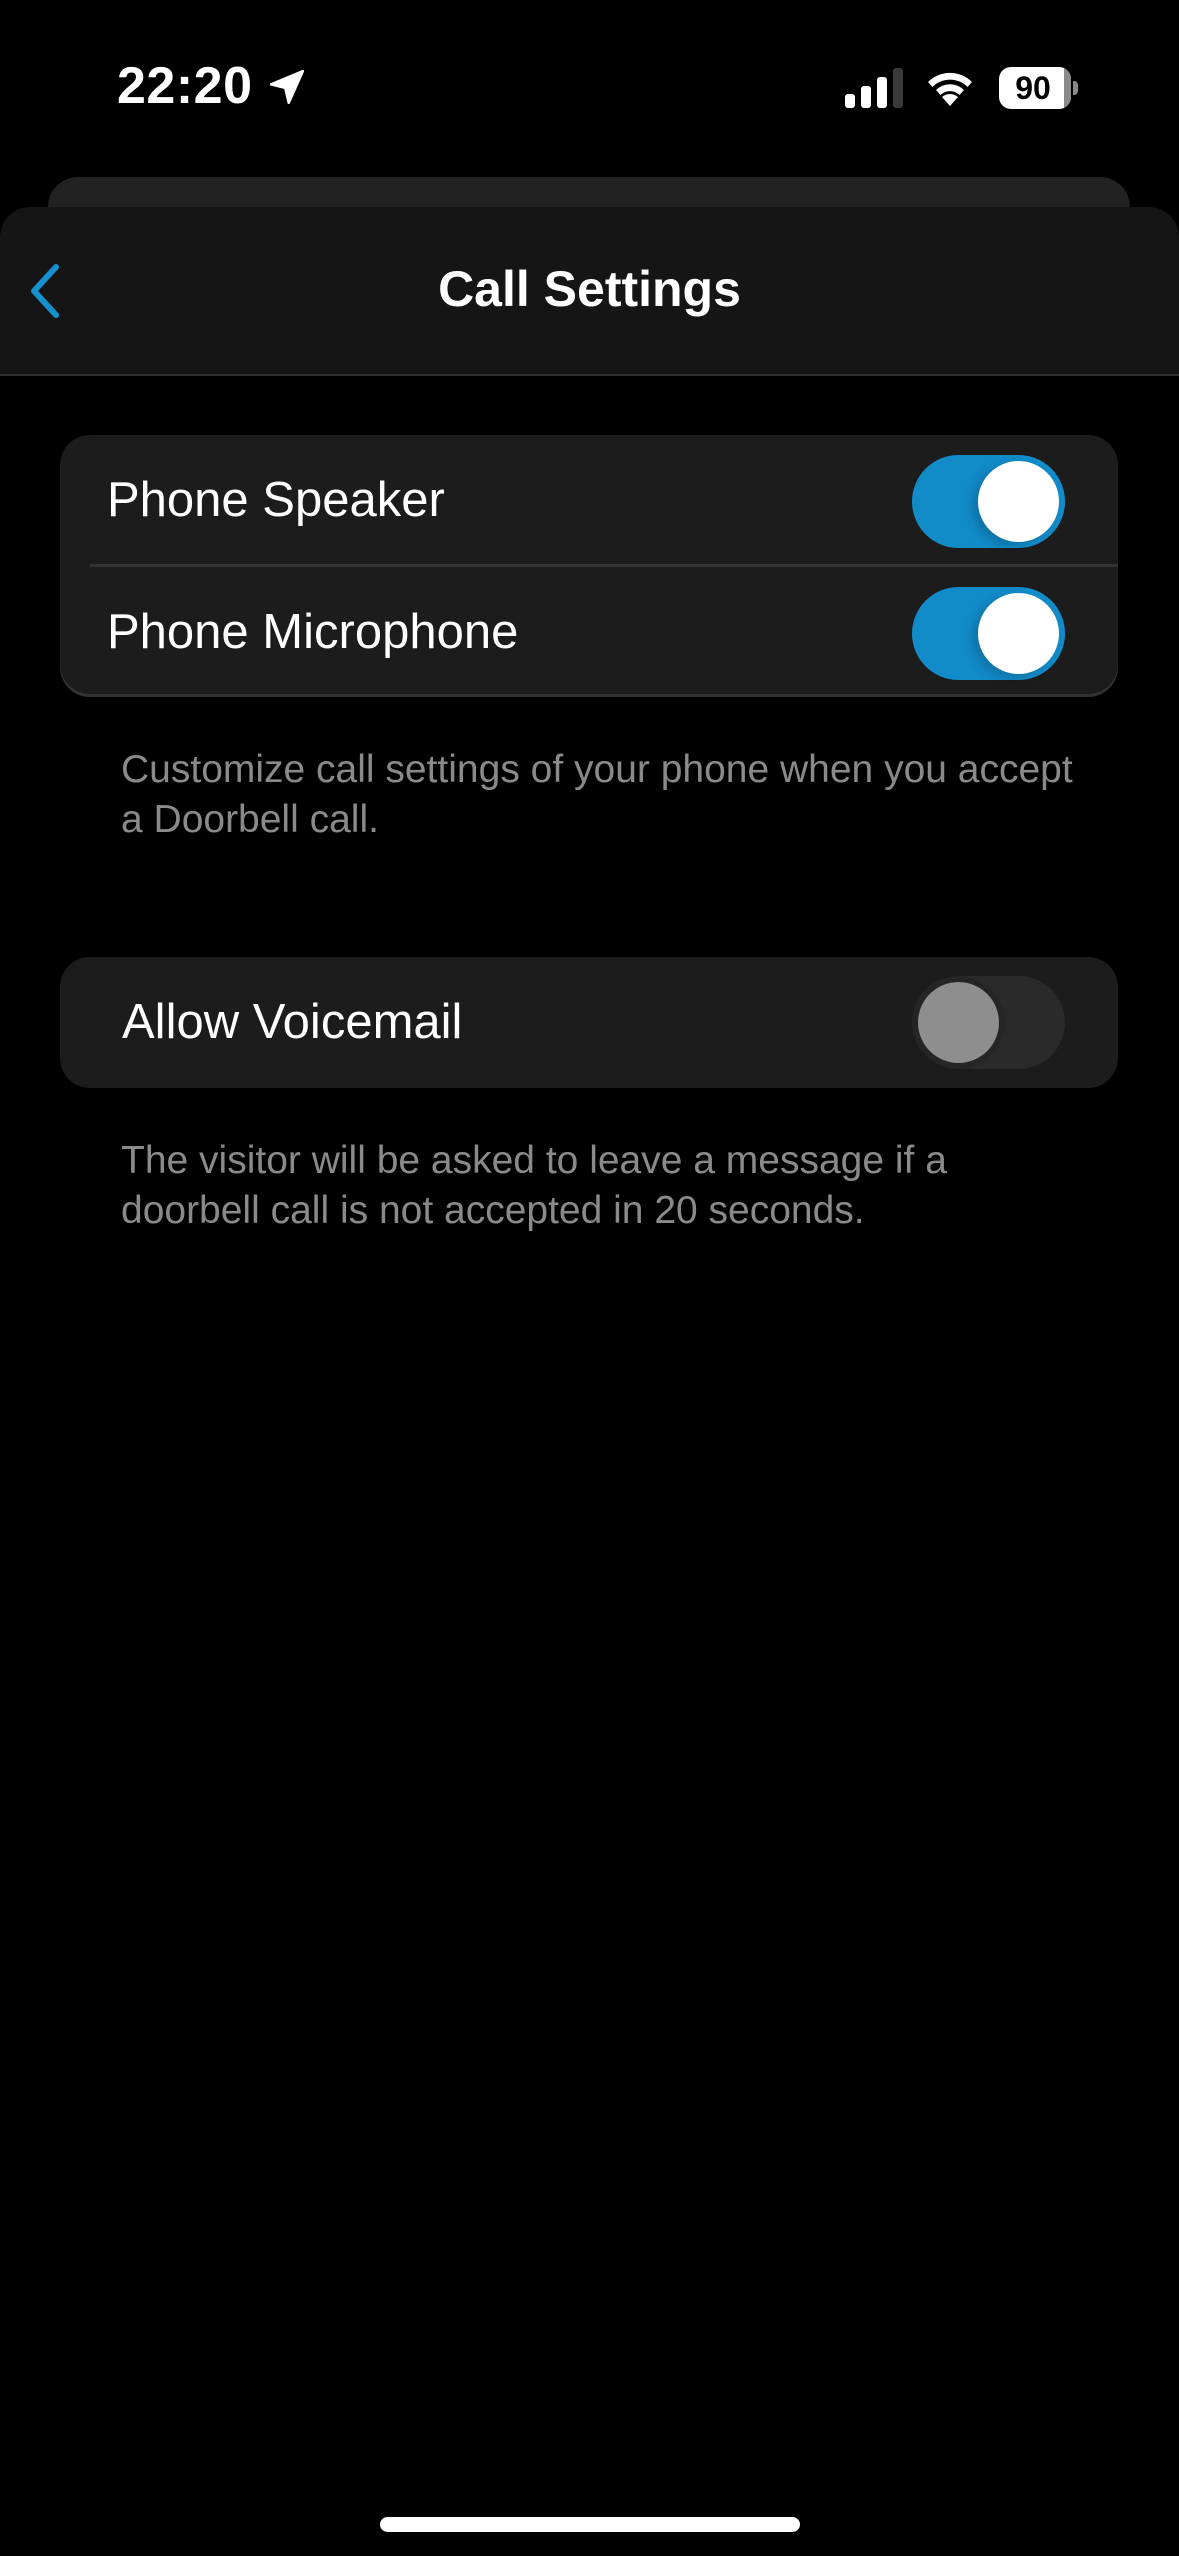 Image resolution: width=1179 pixels, height=2556 pixels. Describe the element at coordinates (589, 289) in the screenshot. I see `page-title: Call Settings` at that location.